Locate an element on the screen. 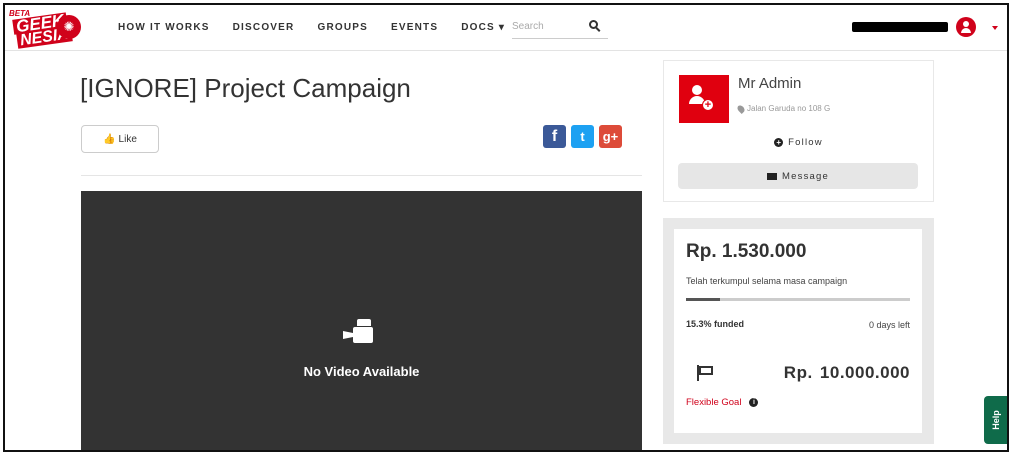 The image size is (1012, 456). owner-avatar-icon: + is located at coordinates (704, 99).